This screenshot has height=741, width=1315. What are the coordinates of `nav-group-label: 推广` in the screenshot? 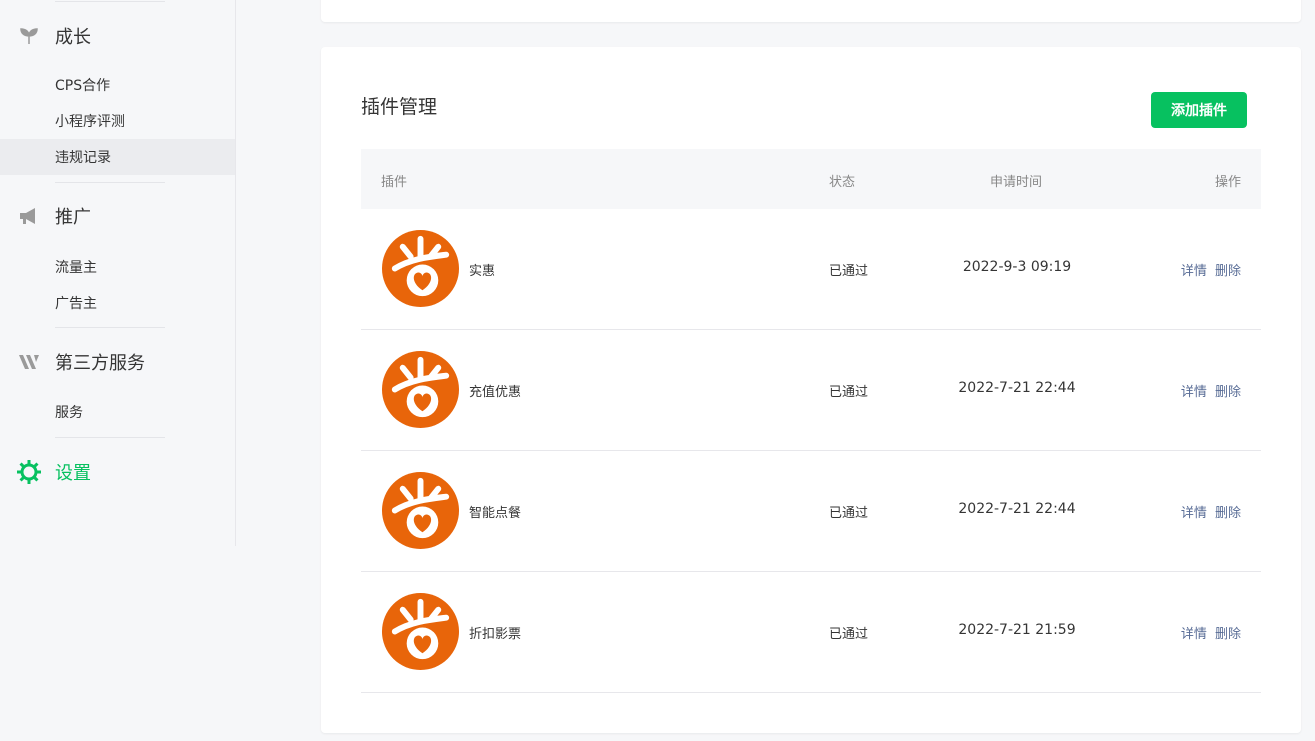 It's located at (73, 217).